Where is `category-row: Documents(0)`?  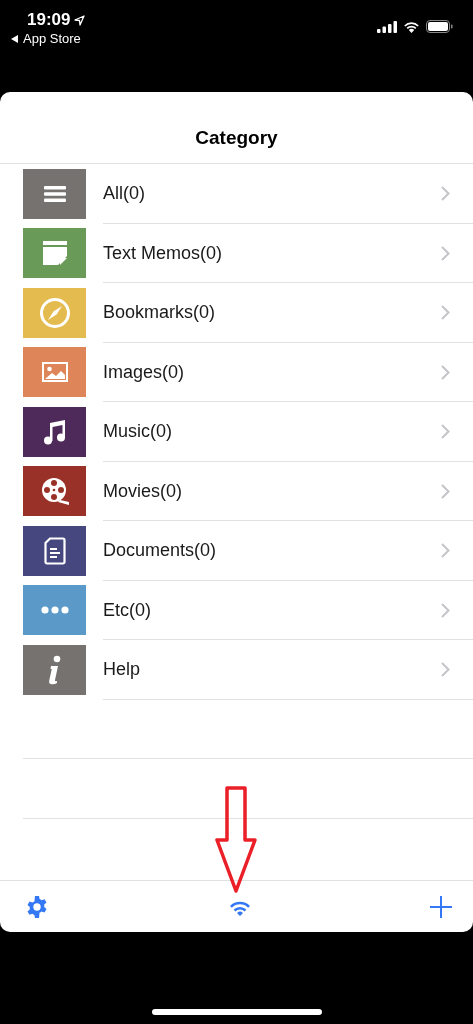 category-row: Documents(0) is located at coordinates (236, 551).